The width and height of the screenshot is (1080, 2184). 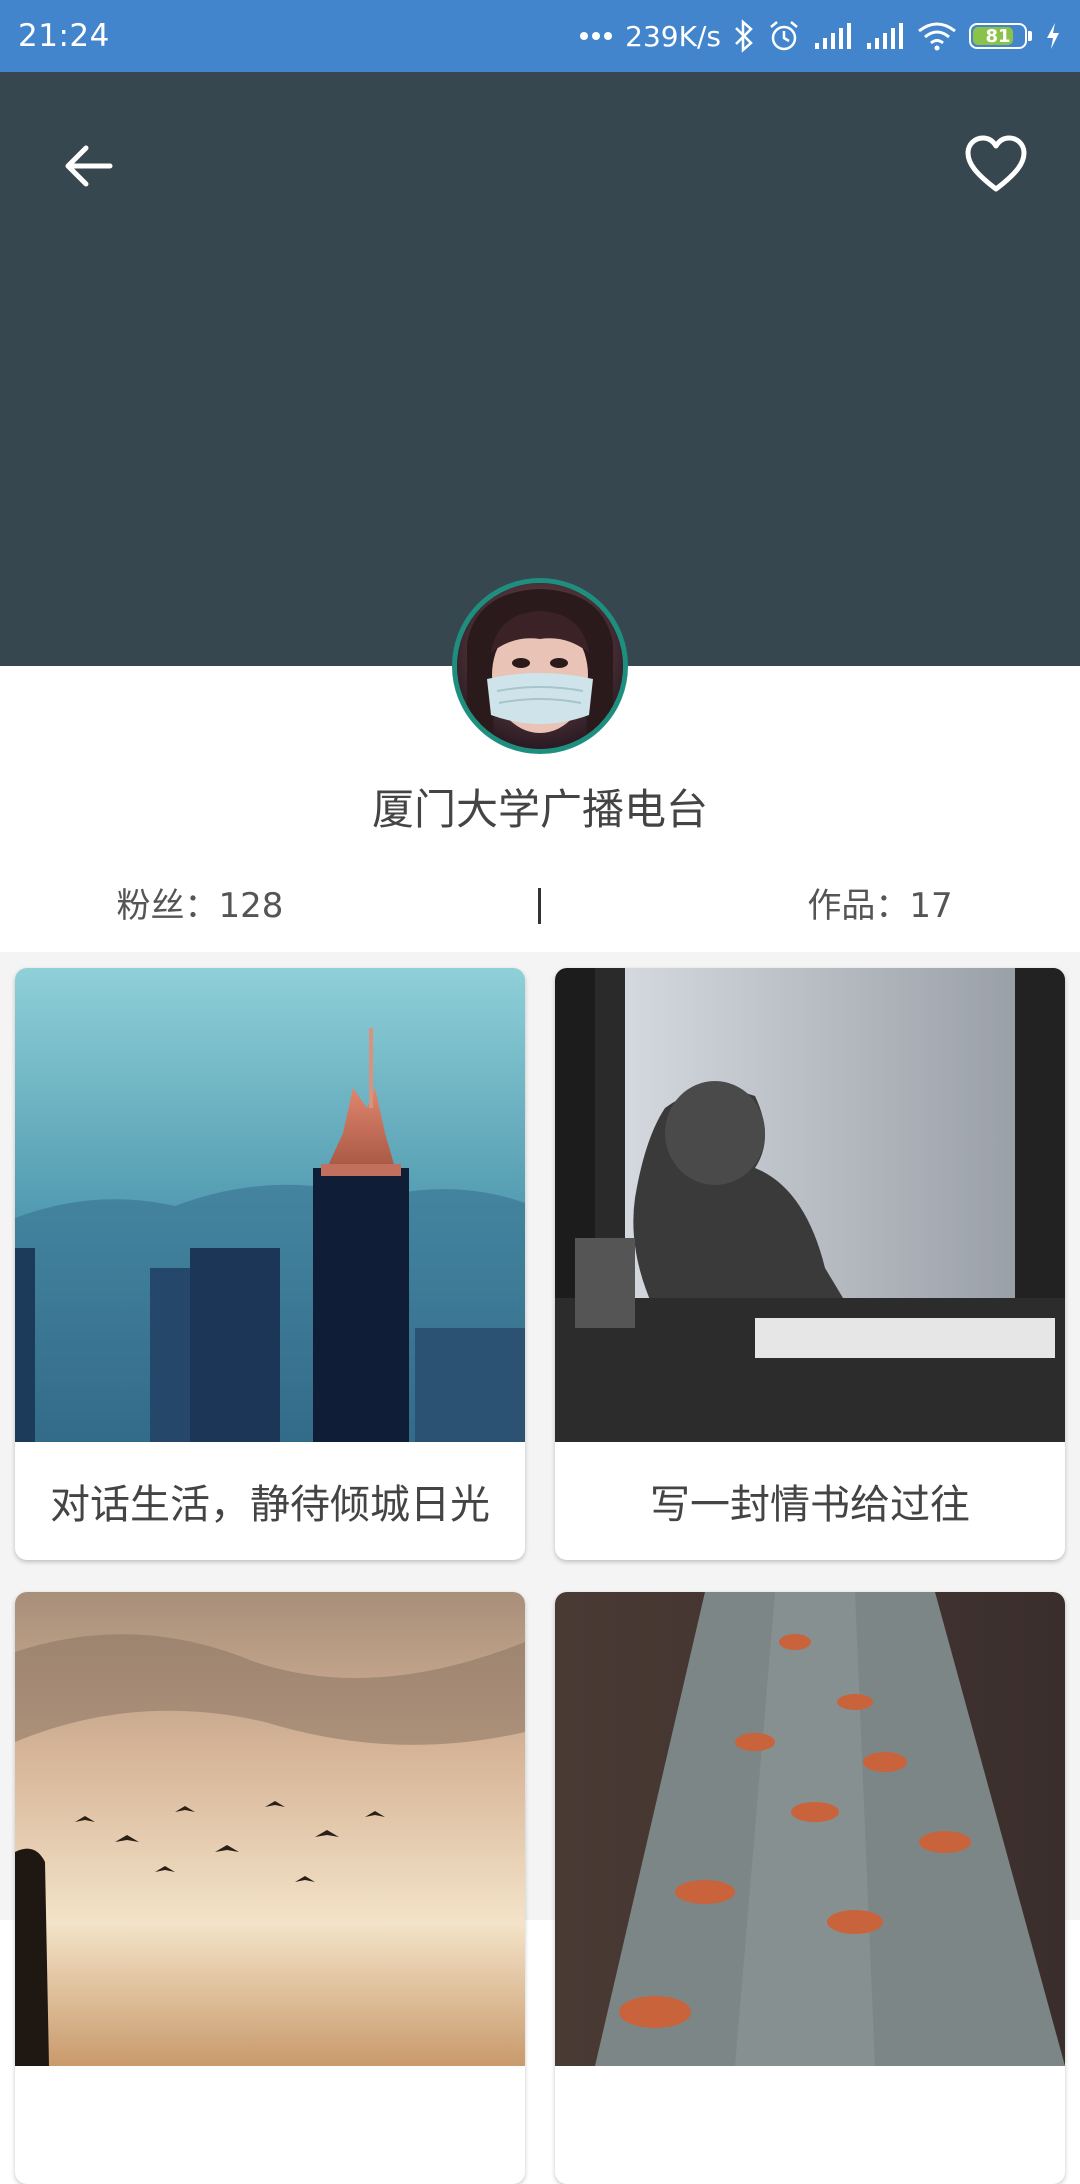 I want to click on profile-stats: 粉丝：128 作品：17, so click(x=540, y=906).